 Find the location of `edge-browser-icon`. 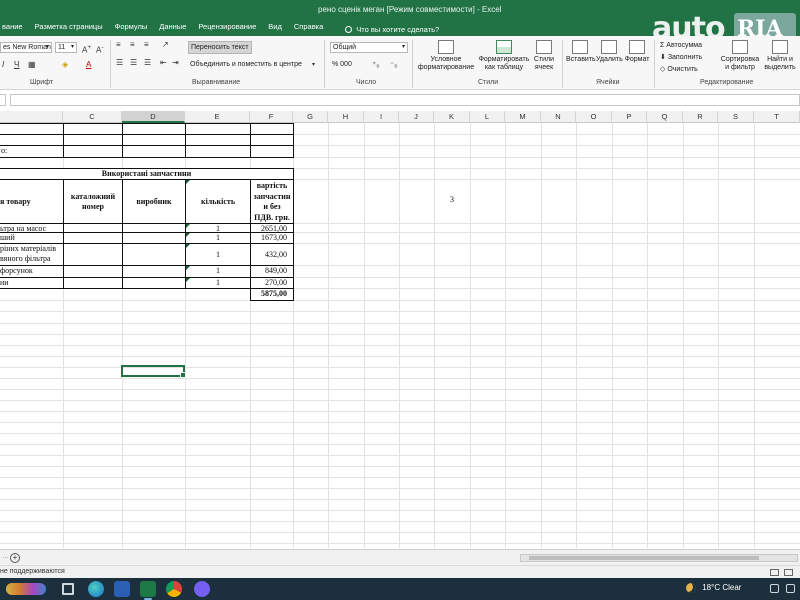

edge-browser-icon is located at coordinates (96, 589).